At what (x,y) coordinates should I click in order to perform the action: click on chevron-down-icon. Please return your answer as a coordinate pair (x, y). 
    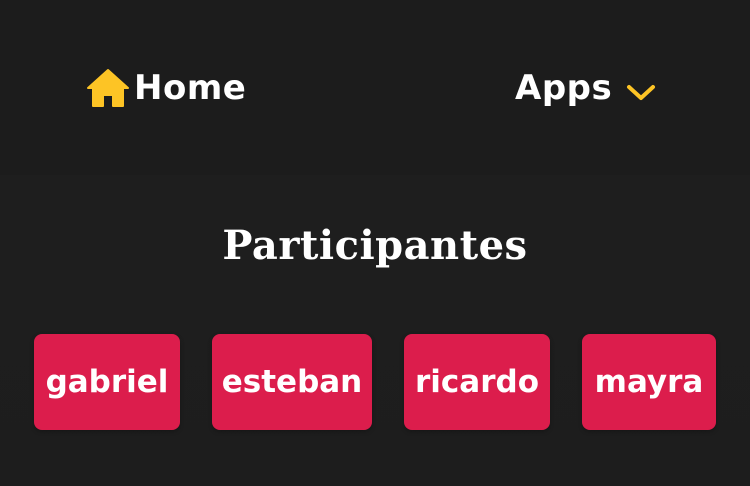
    Looking at the image, I should click on (641, 92).